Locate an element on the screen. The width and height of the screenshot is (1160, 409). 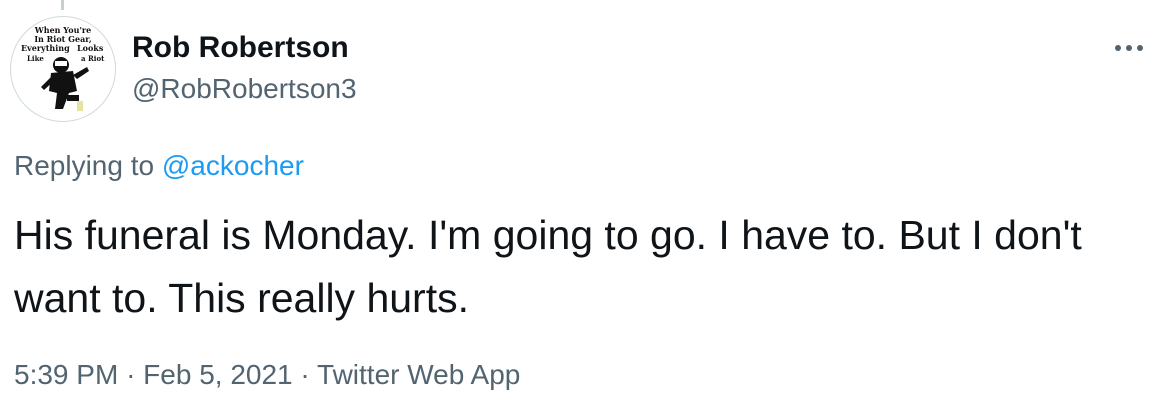
replying-to-prefix: Replying to is located at coordinates (84, 165).